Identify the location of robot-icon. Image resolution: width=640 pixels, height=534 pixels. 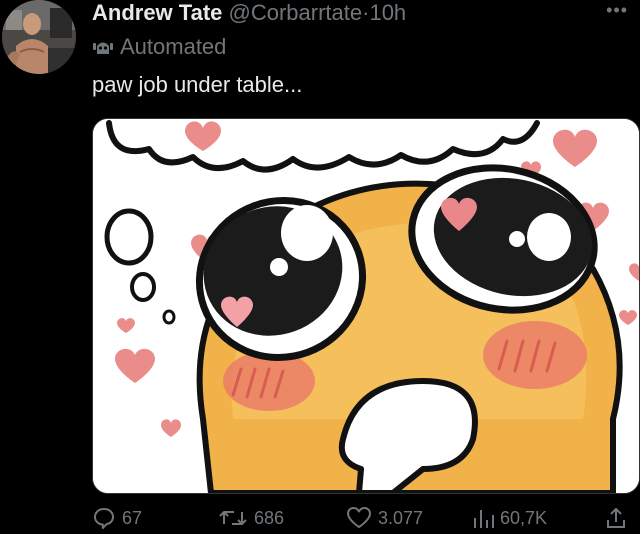
(103, 47).